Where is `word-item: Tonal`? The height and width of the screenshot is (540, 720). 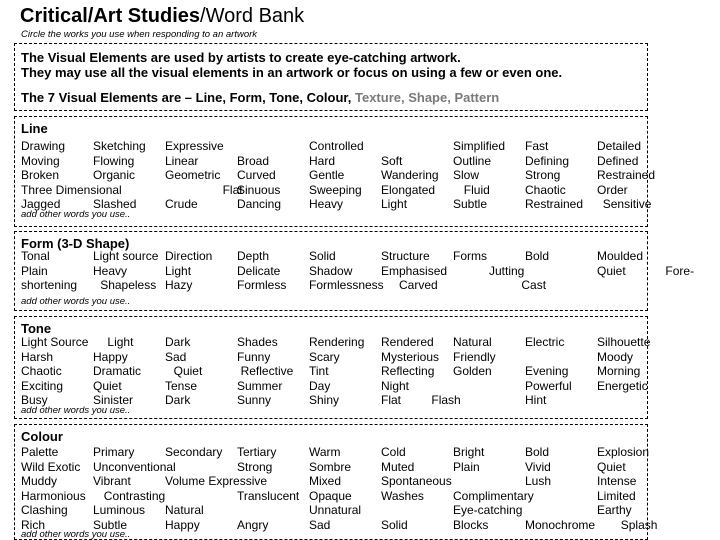
word-item: Tonal is located at coordinates (35, 256).